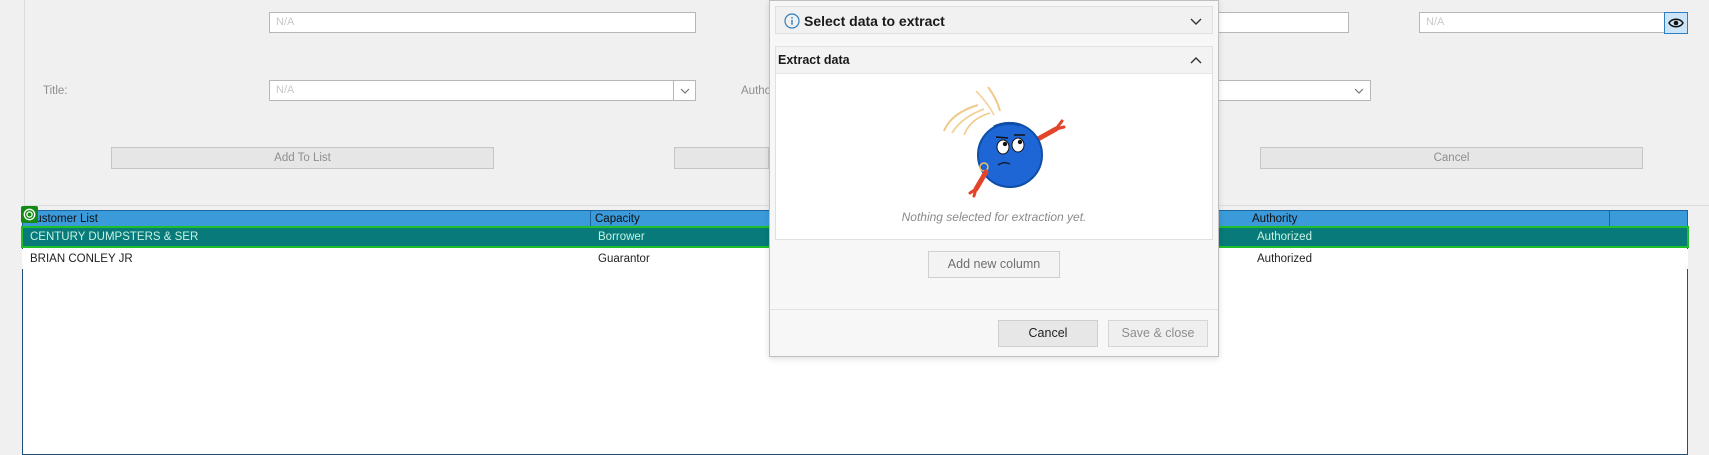 This screenshot has width=1709, height=455. Describe the element at coordinates (1429, 218) in the screenshot. I see `column-header-authority: Authority` at that location.